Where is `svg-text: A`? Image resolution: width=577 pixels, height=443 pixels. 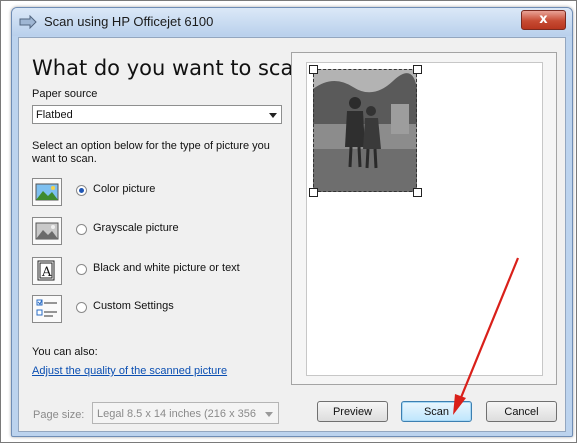
svg-text: A is located at coordinates (46, 272).